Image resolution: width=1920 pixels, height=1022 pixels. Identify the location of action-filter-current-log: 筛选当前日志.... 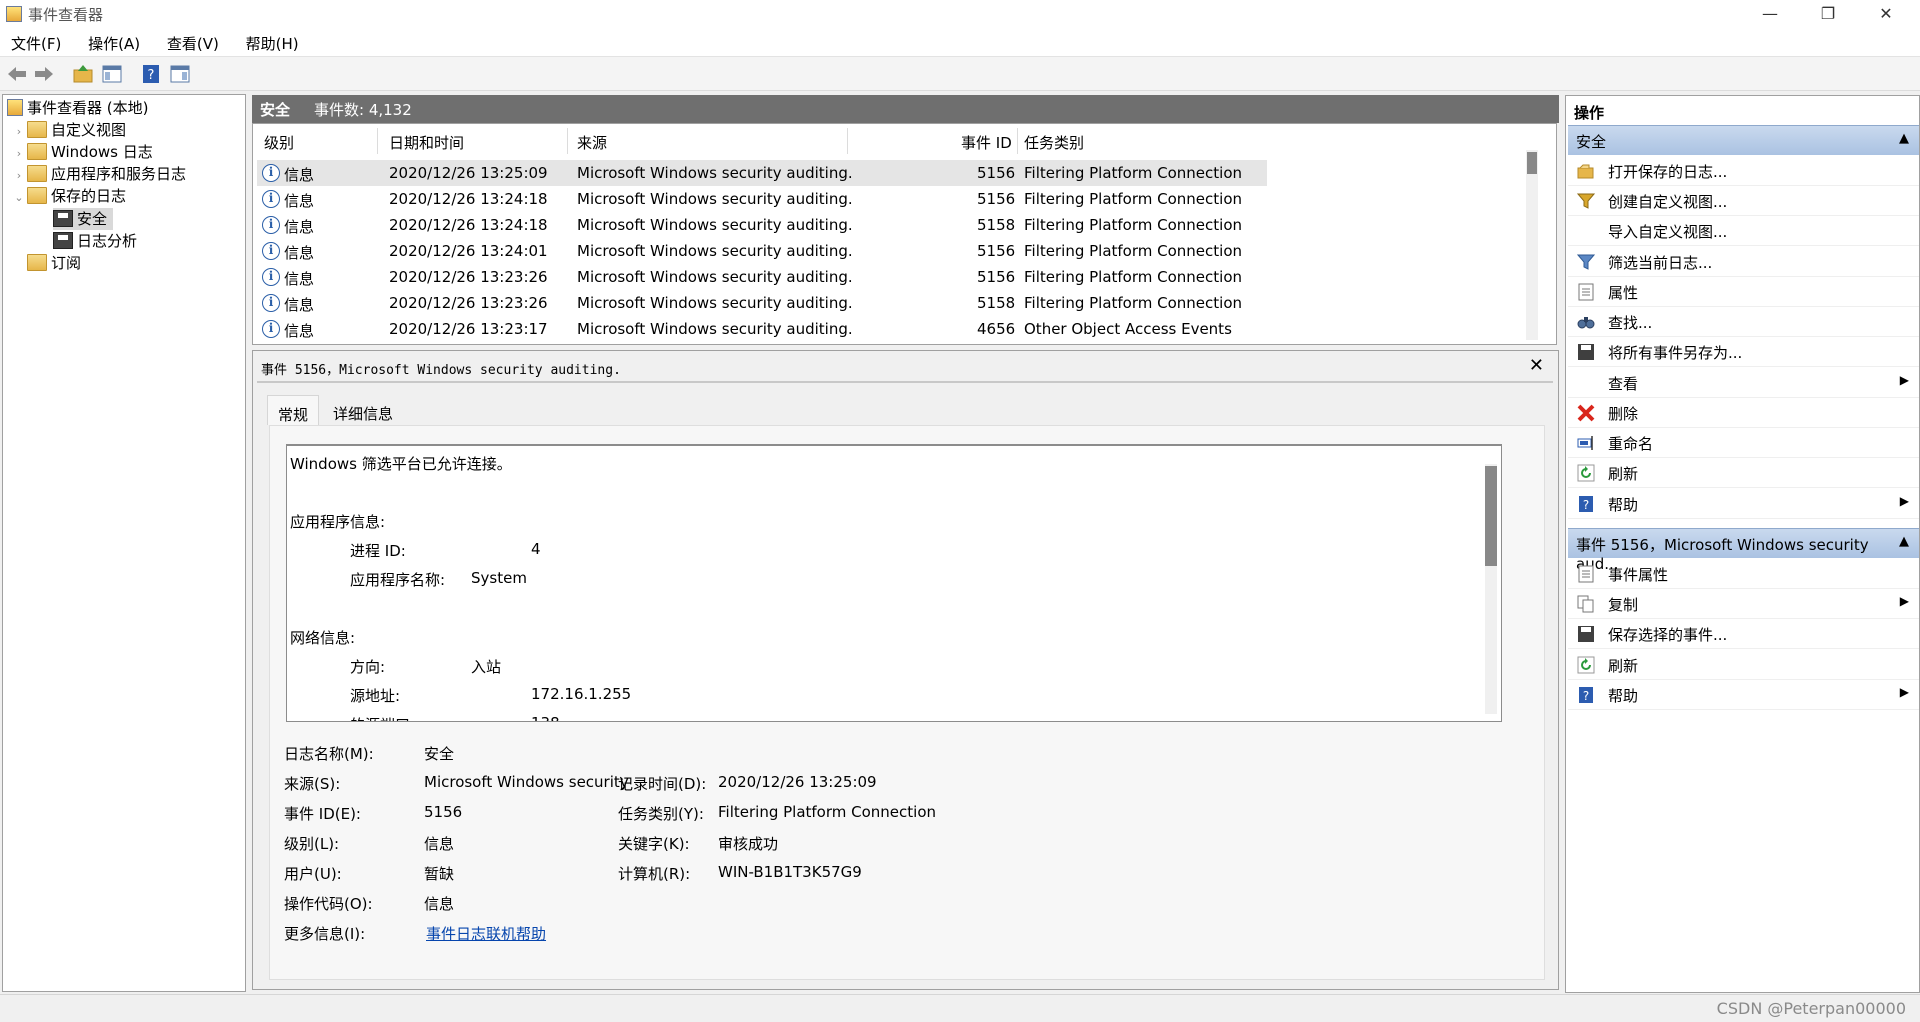
(1743, 262).